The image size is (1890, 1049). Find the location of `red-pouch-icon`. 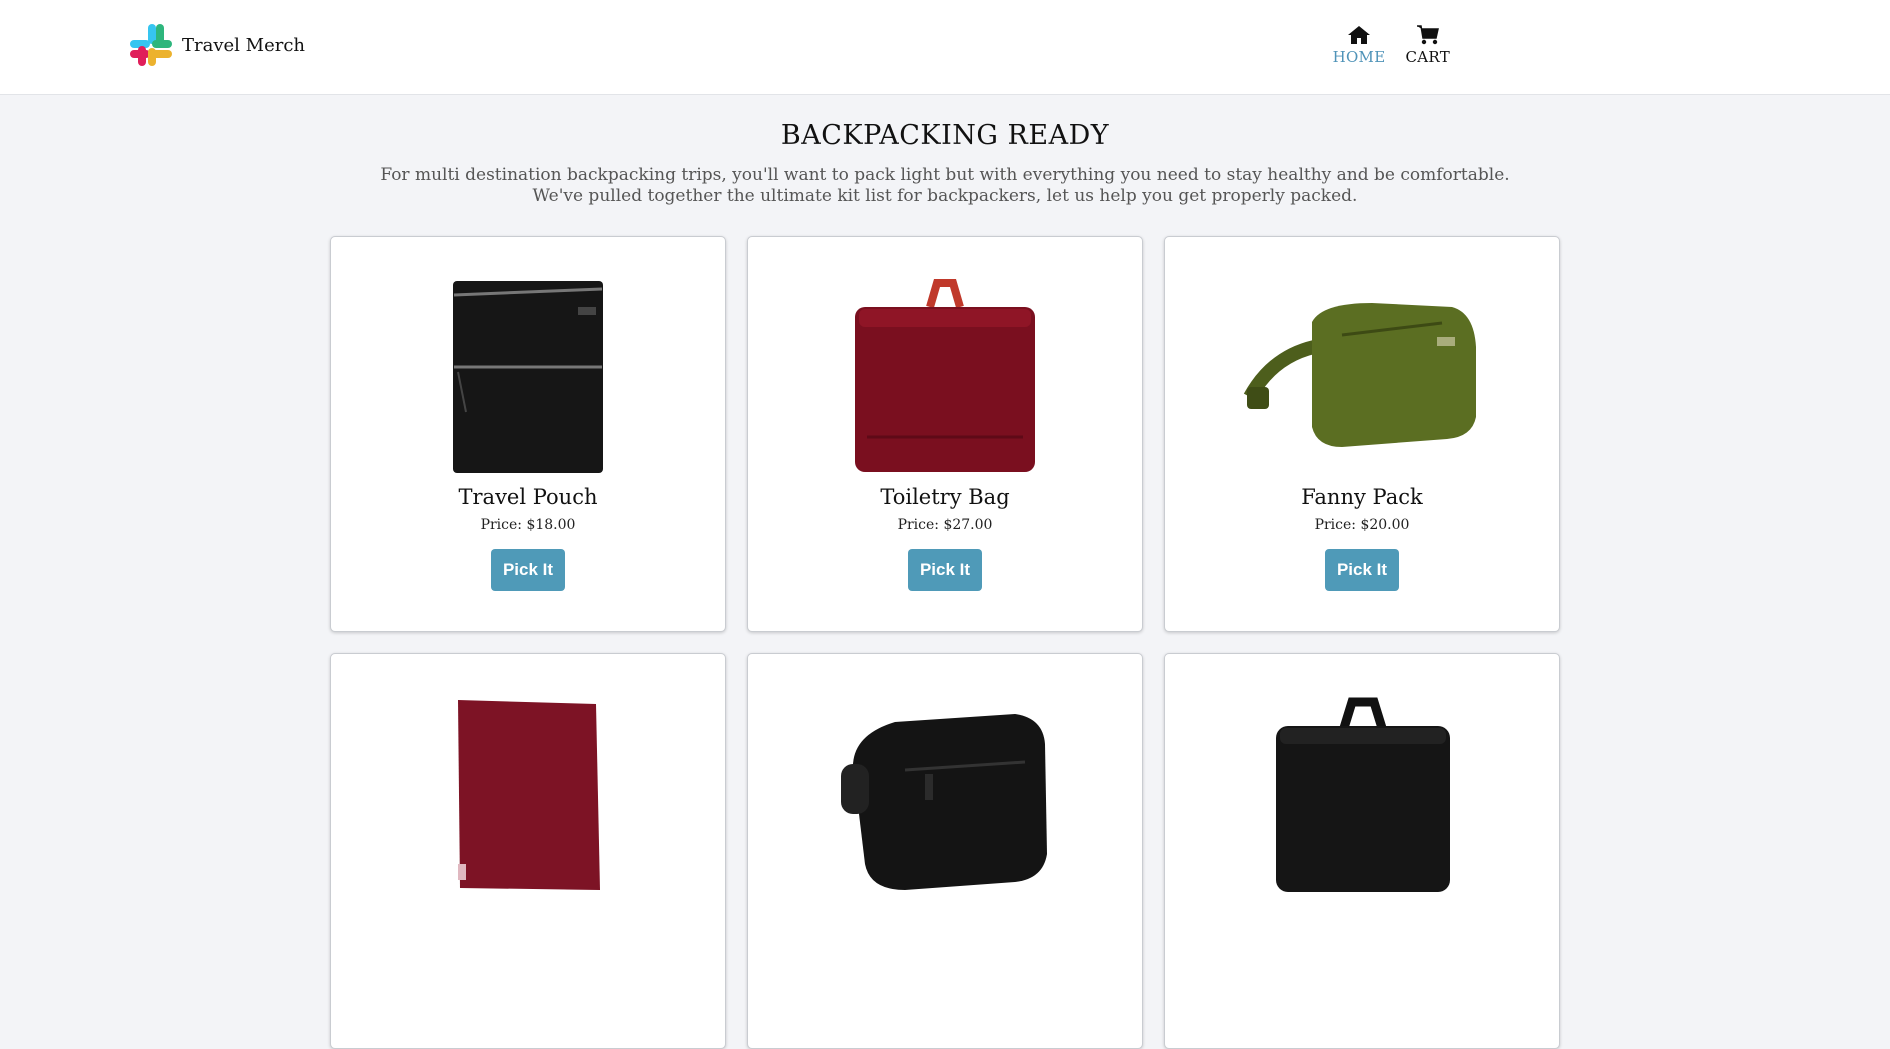

red-pouch-icon is located at coordinates (529, 795).